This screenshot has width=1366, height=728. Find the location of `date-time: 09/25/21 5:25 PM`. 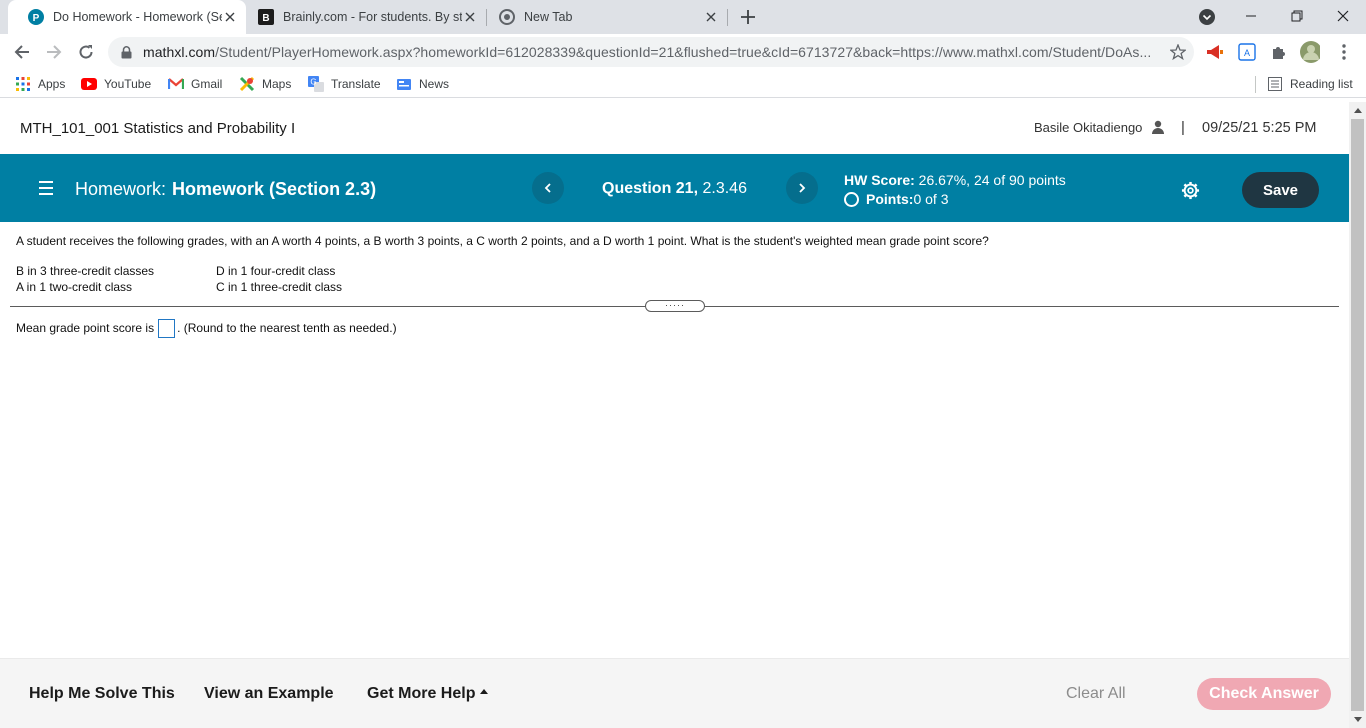

date-time: 09/25/21 5:25 PM is located at coordinates (1259, 128).